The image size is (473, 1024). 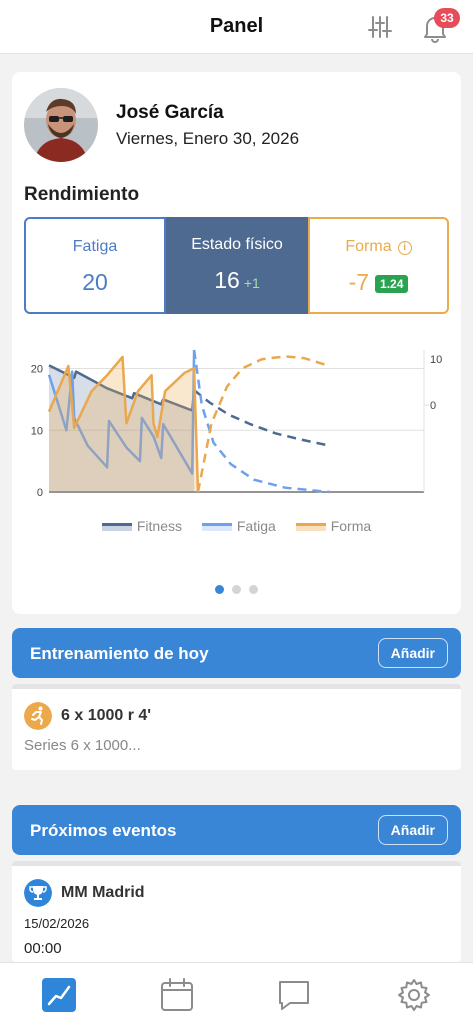 I want to click on legend-forma: Forma, so click(x=333, y=526).